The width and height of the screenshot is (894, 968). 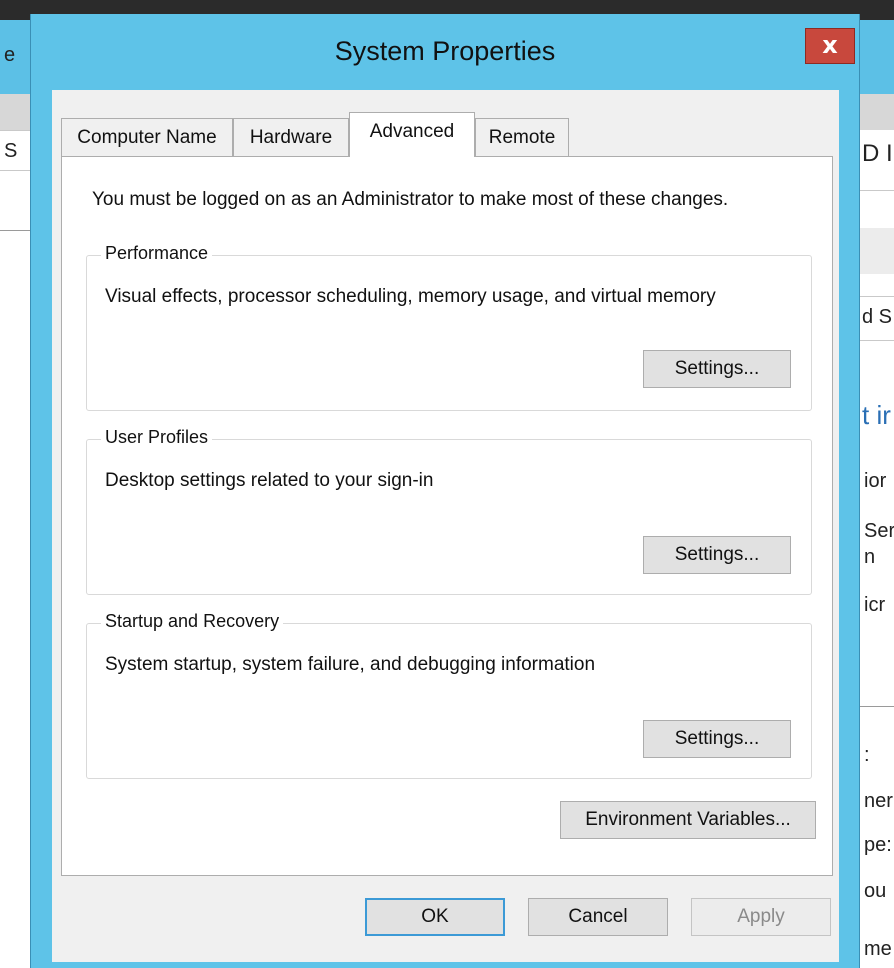 What do you see at coordinates (10, 55) in the screenshot?
I see `background-text-fragment: e` at bounding box center [10, 55].